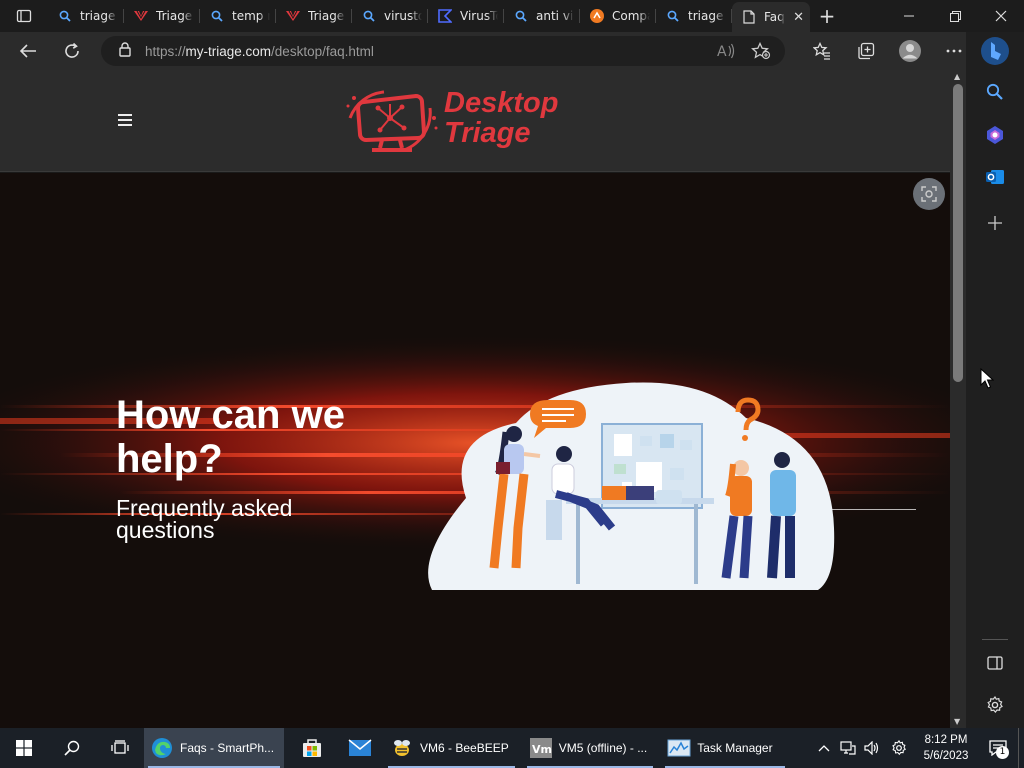  Describe the element at coordinates (501, 103) in the screenshot. I see `logo-line-1: Desktop` at that location.